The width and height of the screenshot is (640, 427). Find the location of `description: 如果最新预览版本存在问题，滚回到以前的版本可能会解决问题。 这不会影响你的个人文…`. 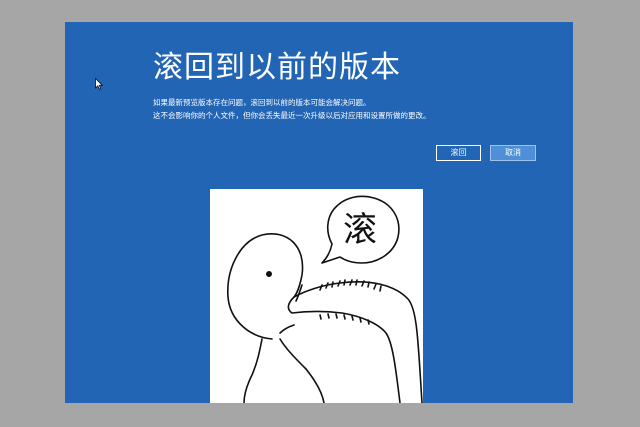

description: 如果最新预览版本存在问题，滚回到以前的版本可能会解决问题。 这不会影响你的个人文… is located at coordinates (292, 109).